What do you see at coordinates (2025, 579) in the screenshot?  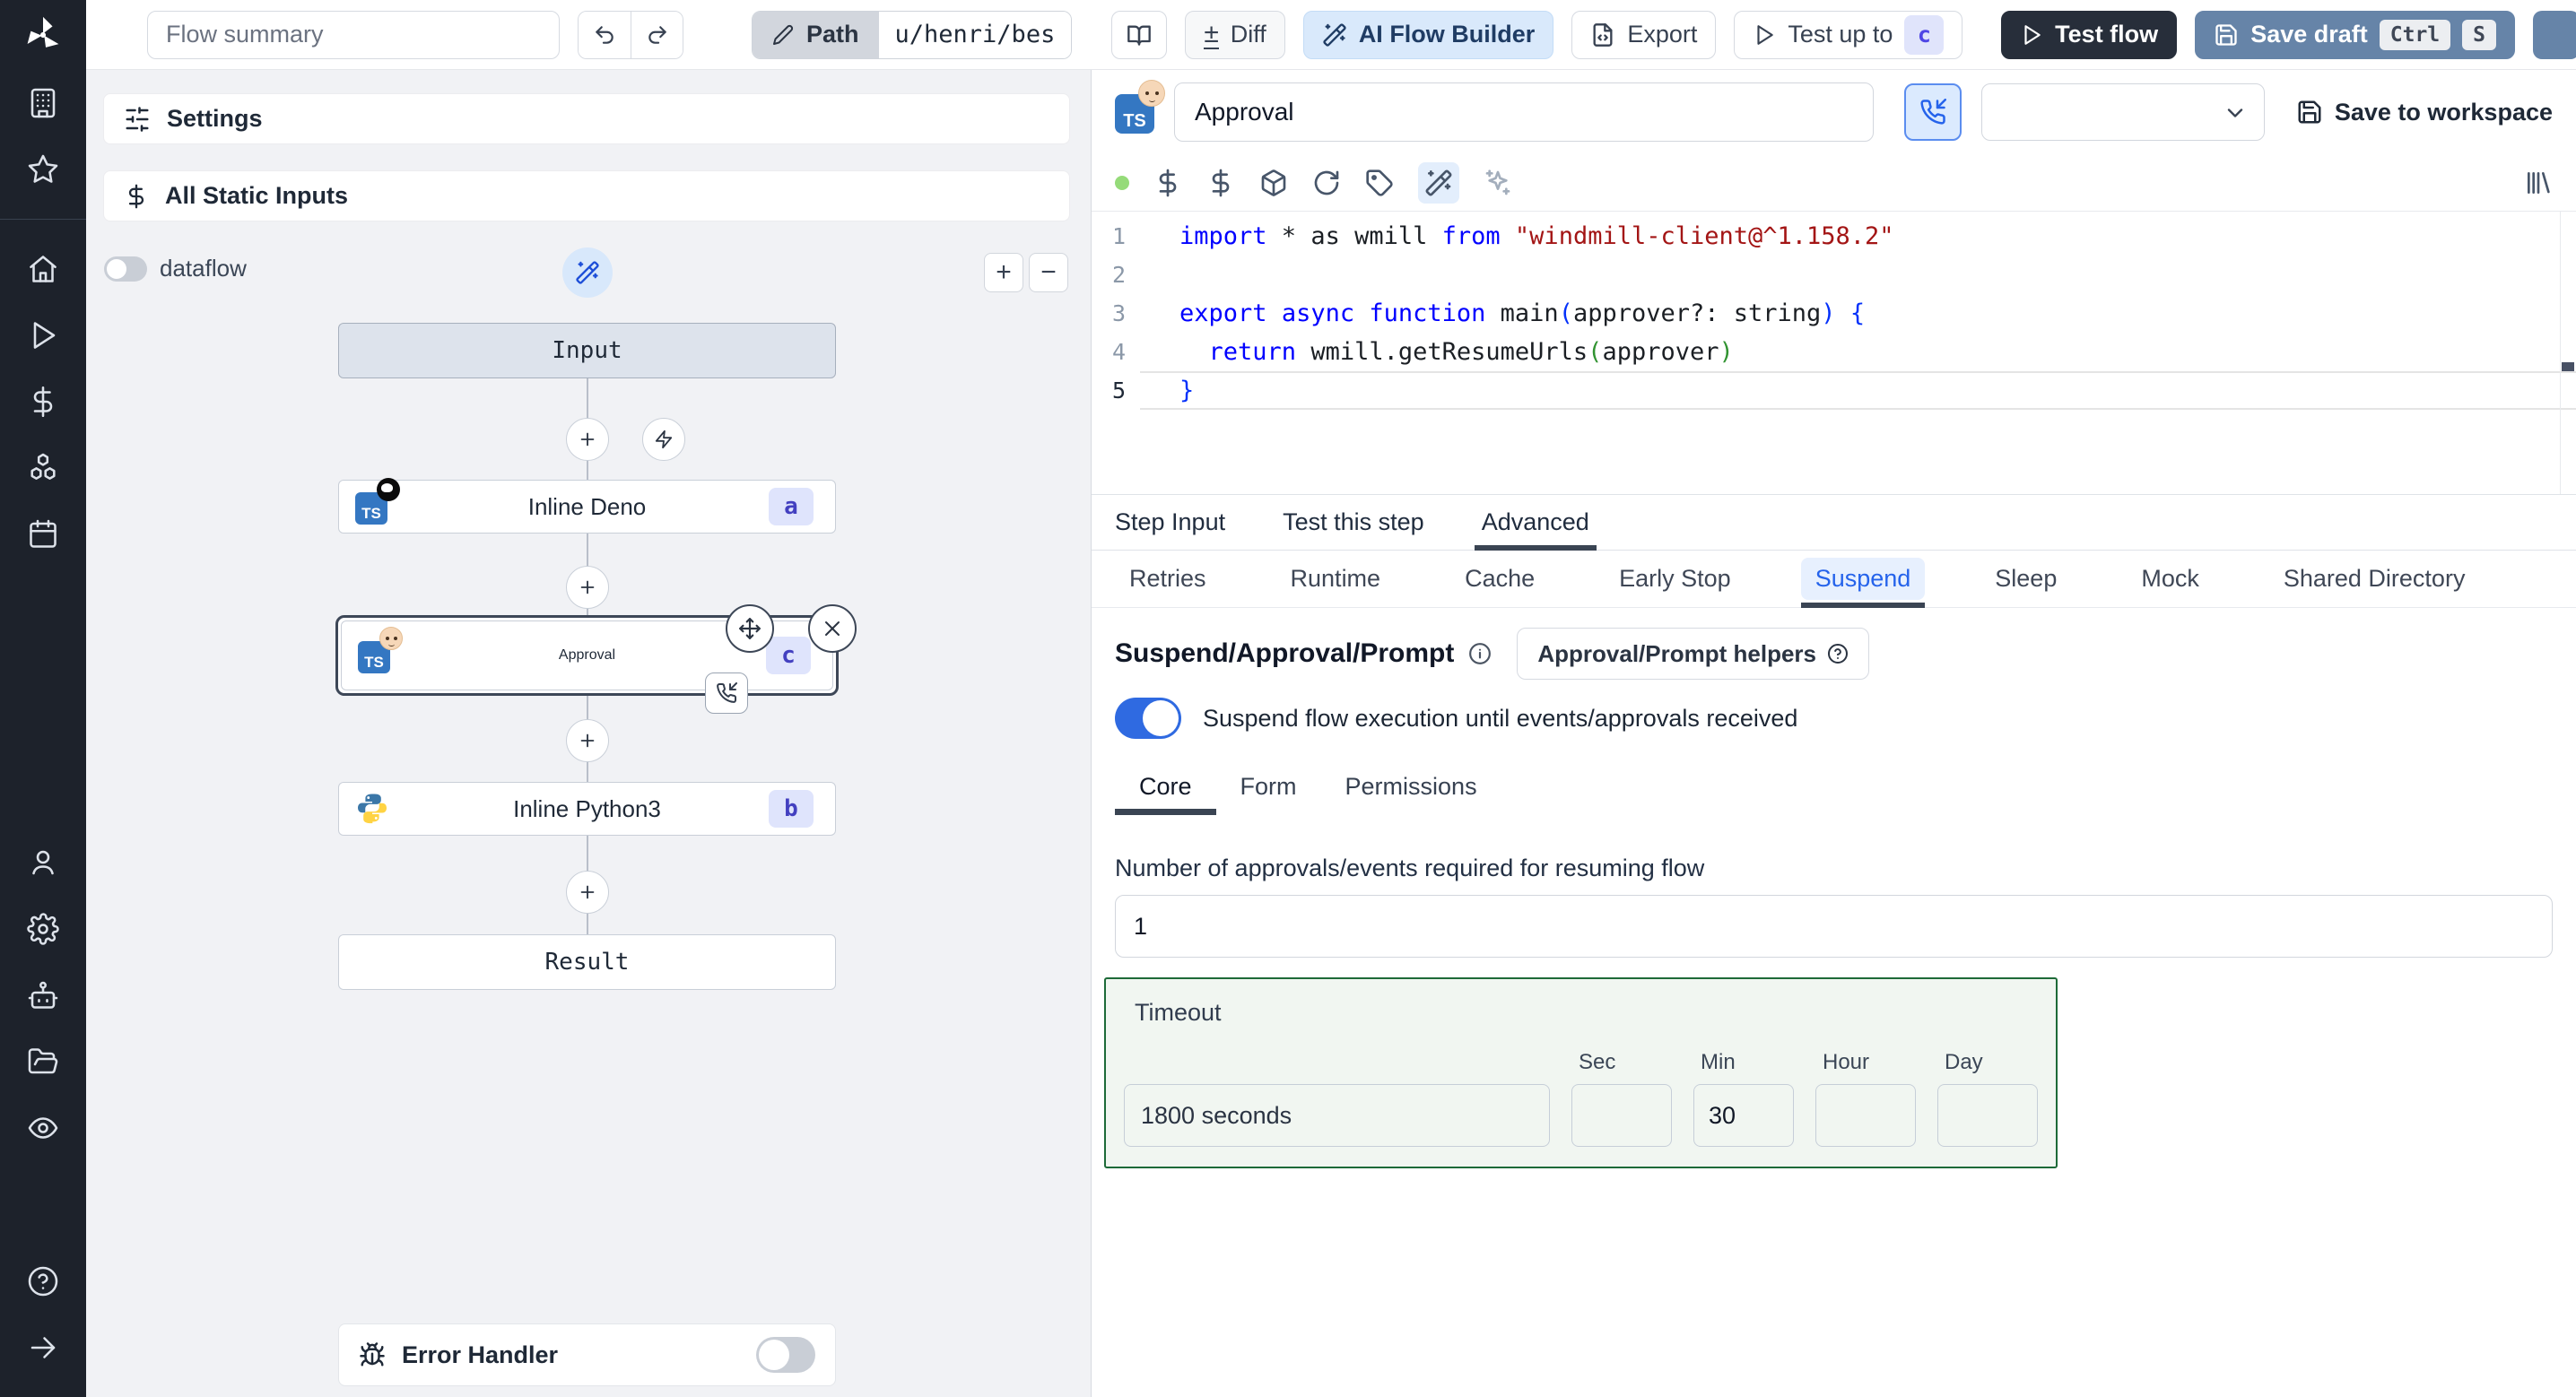 I see `subtab-sleep: Sleep` at bounding box center [2025, 579].